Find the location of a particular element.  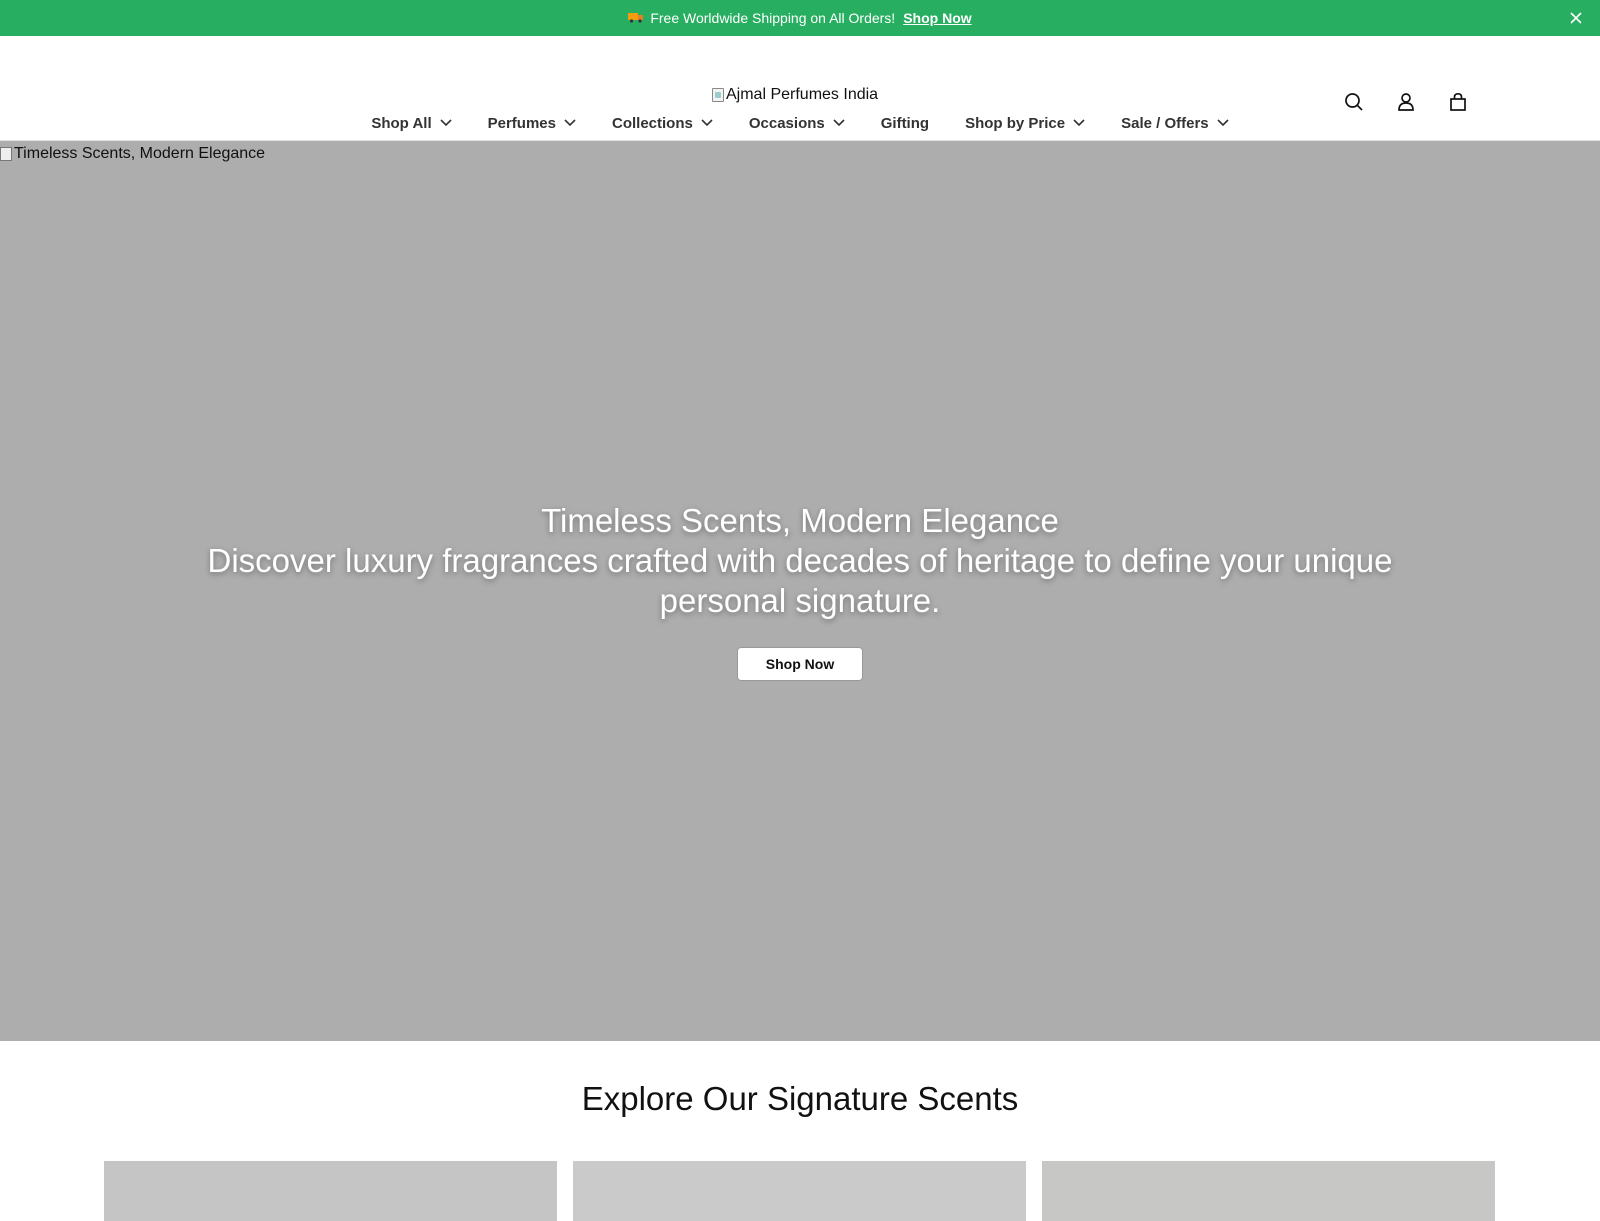

hero-title: Timeless Scents, Modern Elegance is located at coordinates (800, 520).